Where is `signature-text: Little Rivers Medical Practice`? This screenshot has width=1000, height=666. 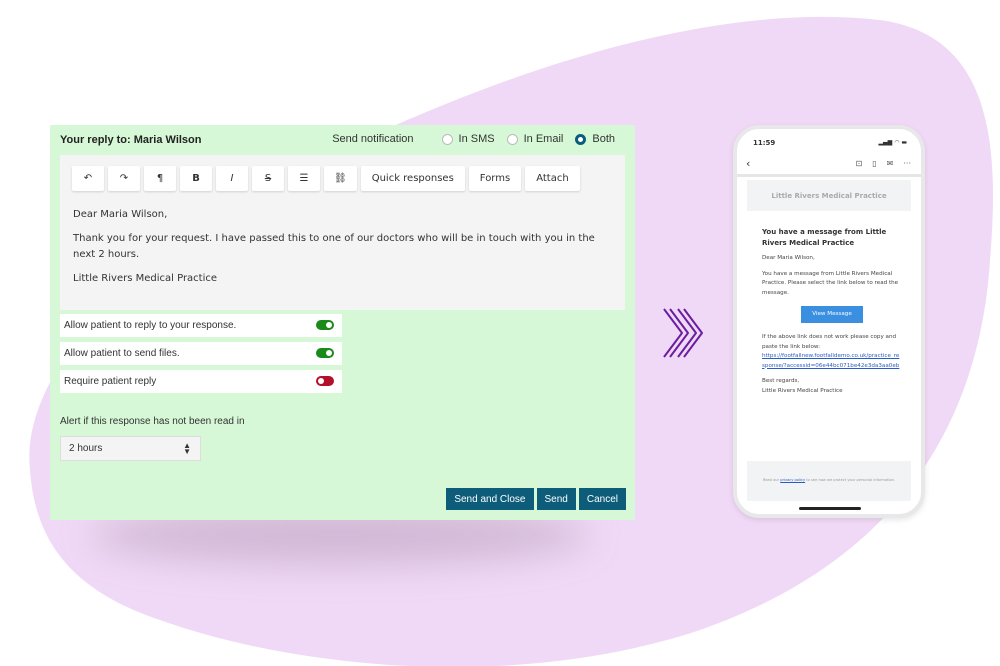 signature-text: Little Rivers Medical Practice is located at coordinates (802, 390).